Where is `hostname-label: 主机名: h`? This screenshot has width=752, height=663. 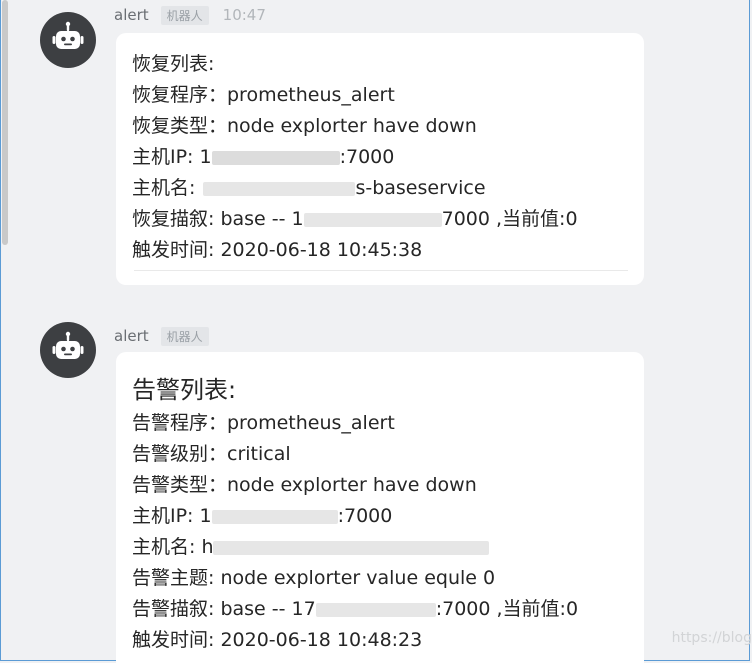
hostname-label: 主机名: h is located at coordinates (173, 547).